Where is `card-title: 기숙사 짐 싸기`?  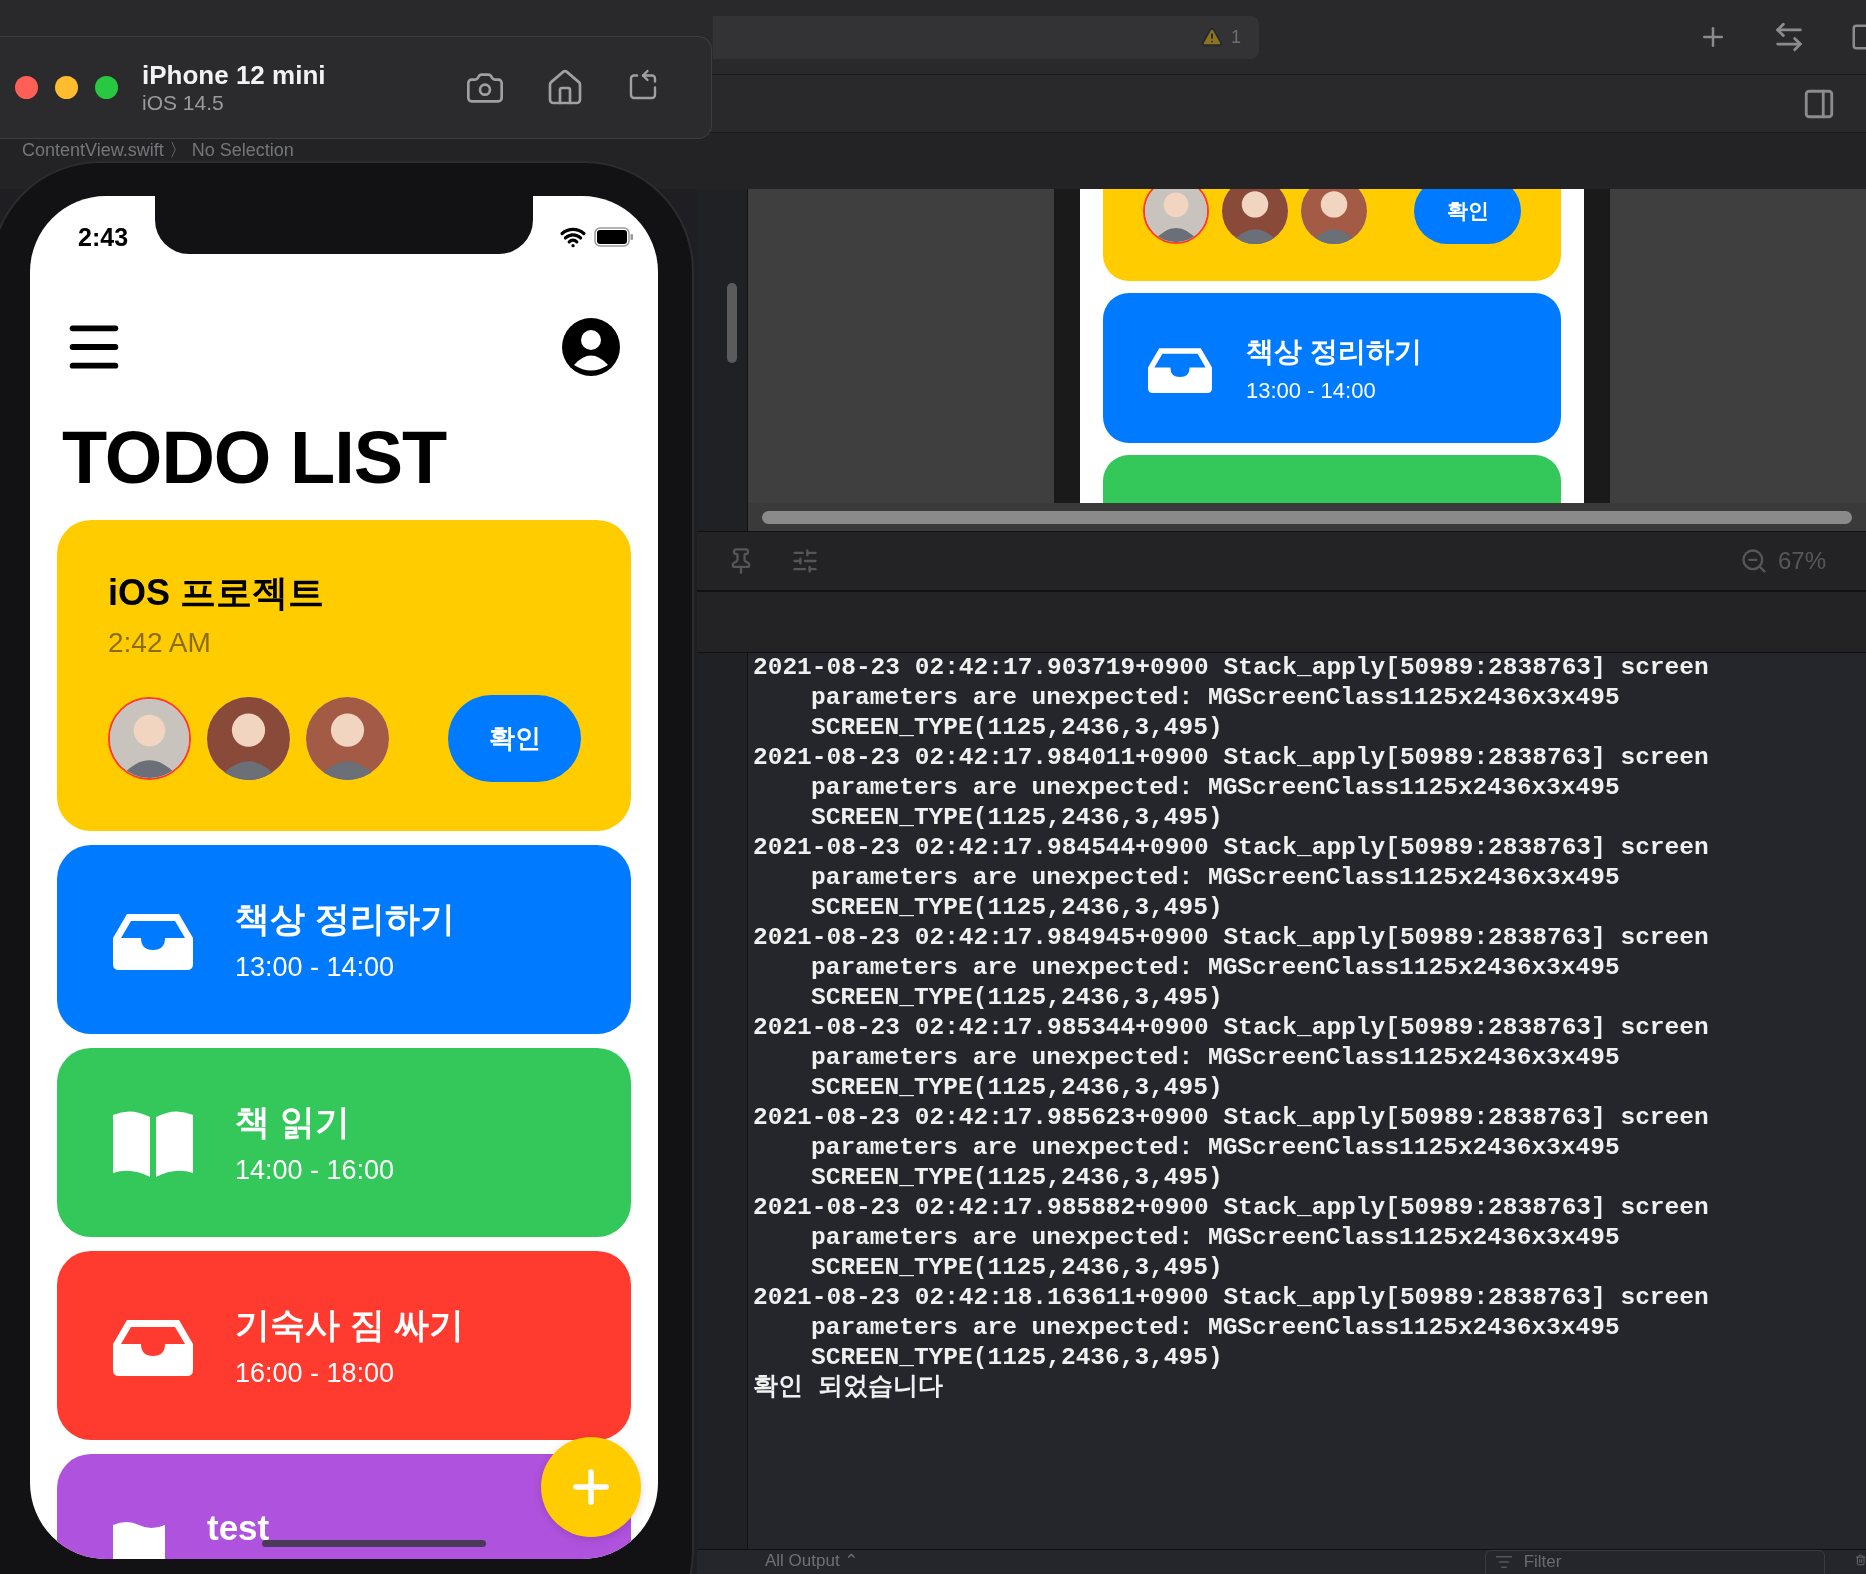
card-title: 기숙사 짐 싸기 is located at coordinates (350, 1325).